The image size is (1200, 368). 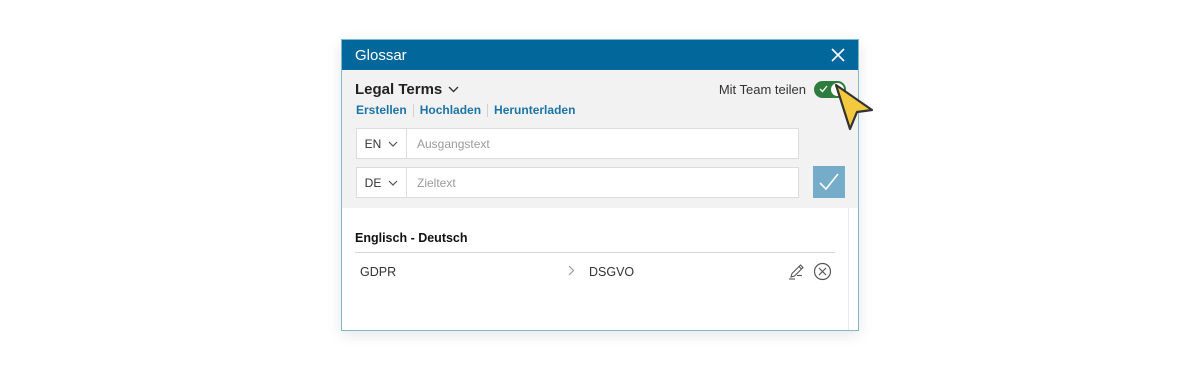 I want to click on dialog-titlebar: Glossar, so click(x=600, y=55).